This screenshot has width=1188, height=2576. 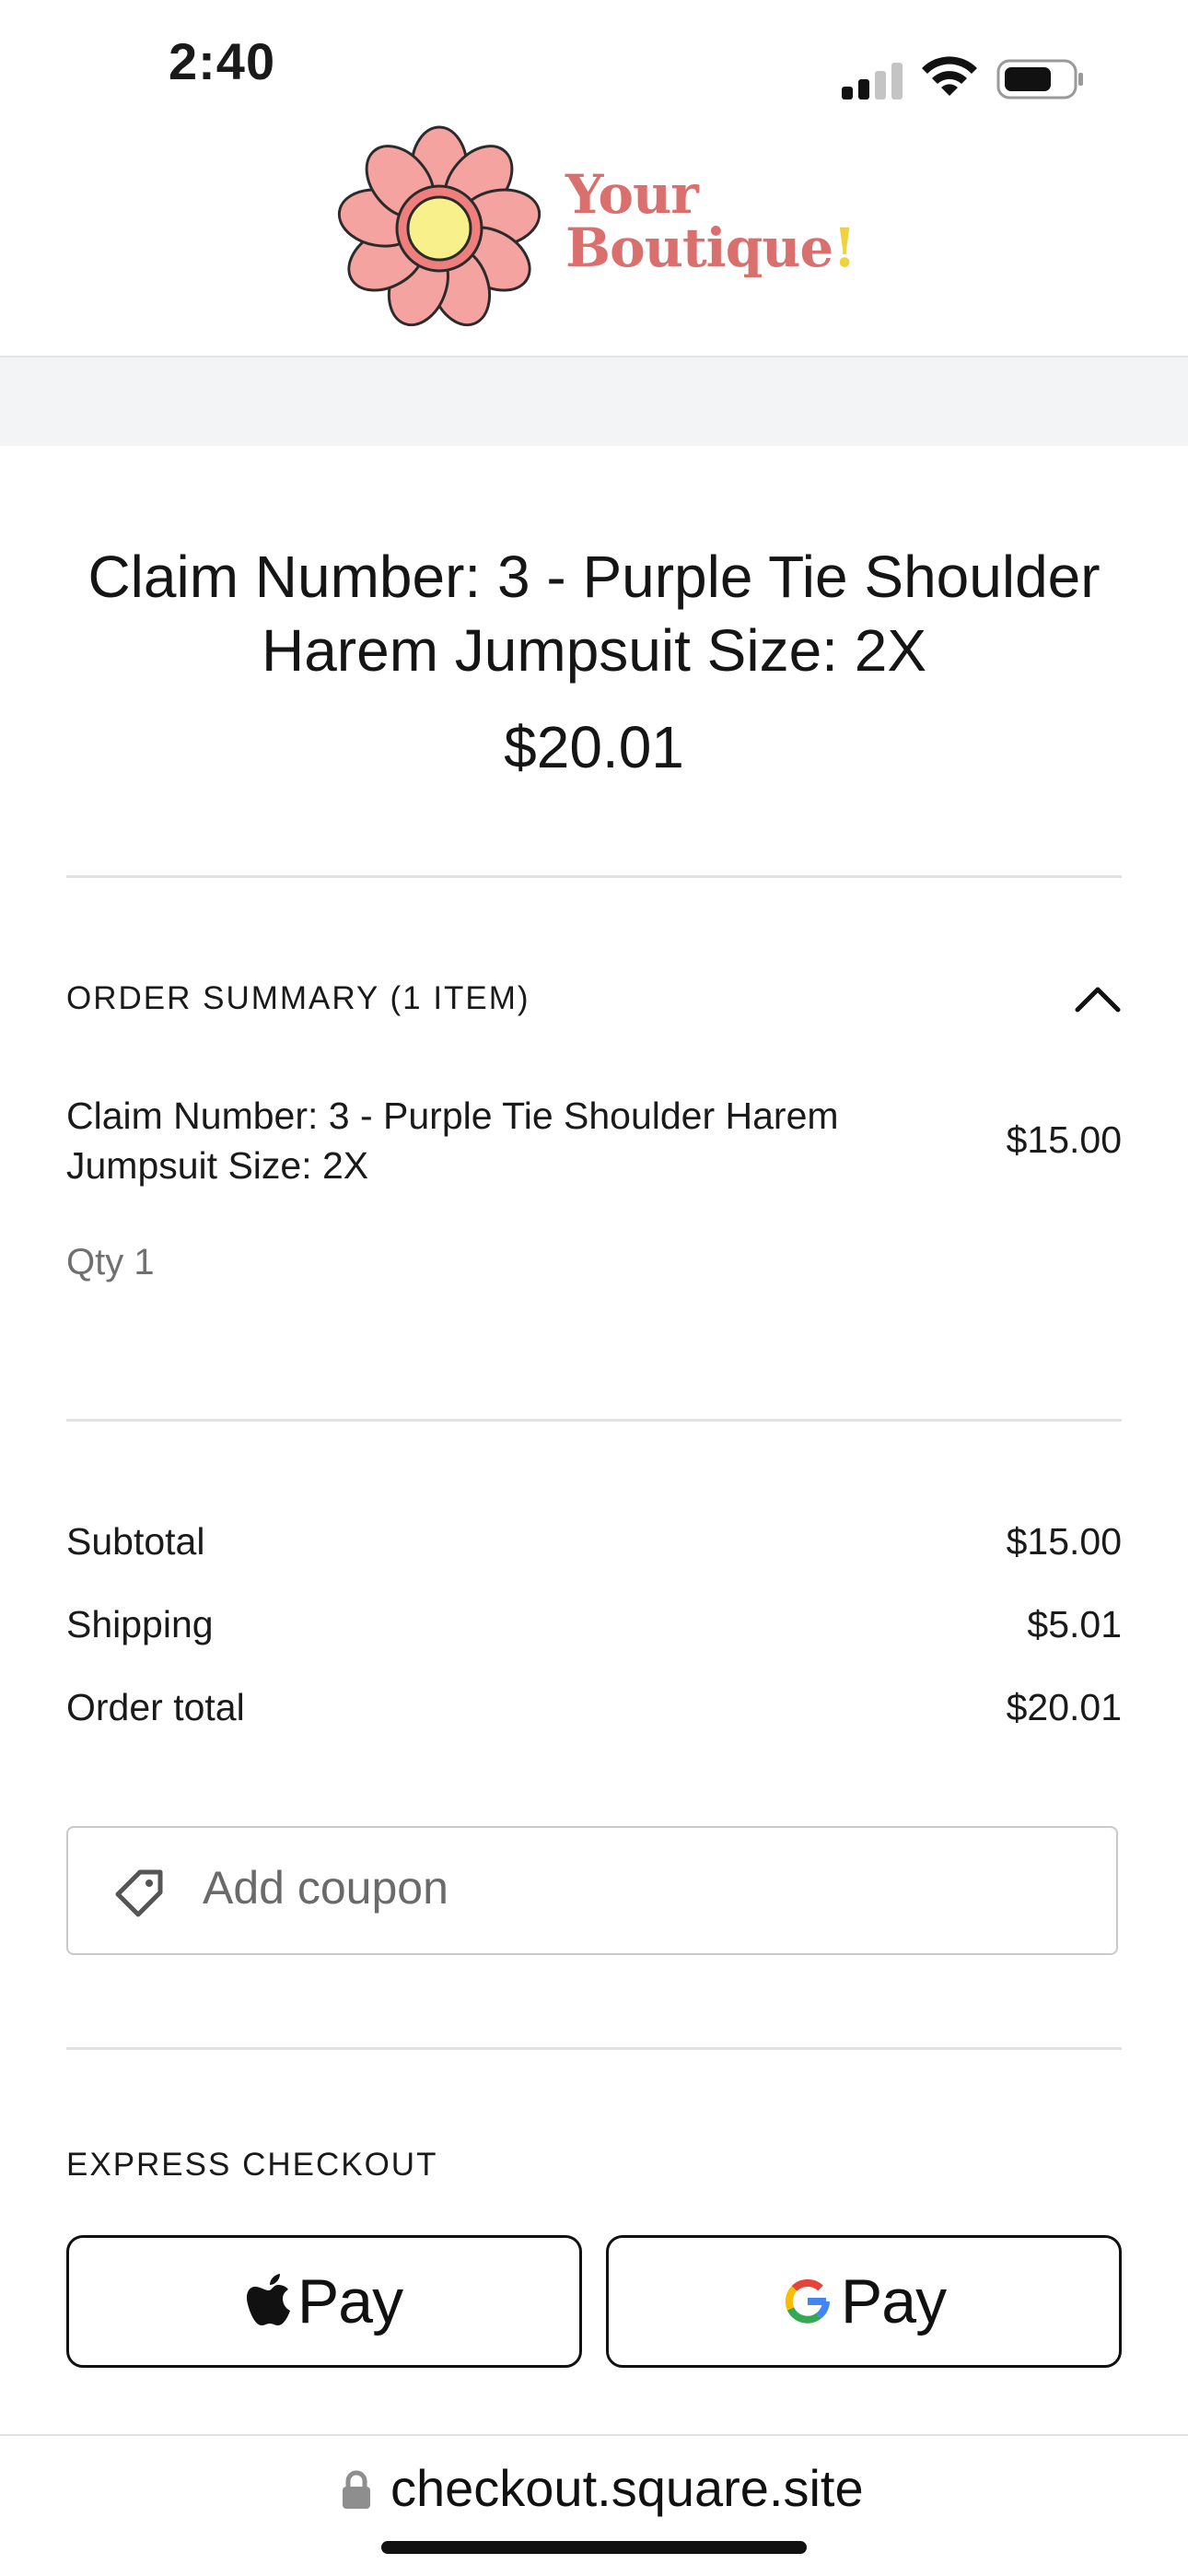 I want to click on logo-line-2: Boutique!, so click(x=710, y=248).